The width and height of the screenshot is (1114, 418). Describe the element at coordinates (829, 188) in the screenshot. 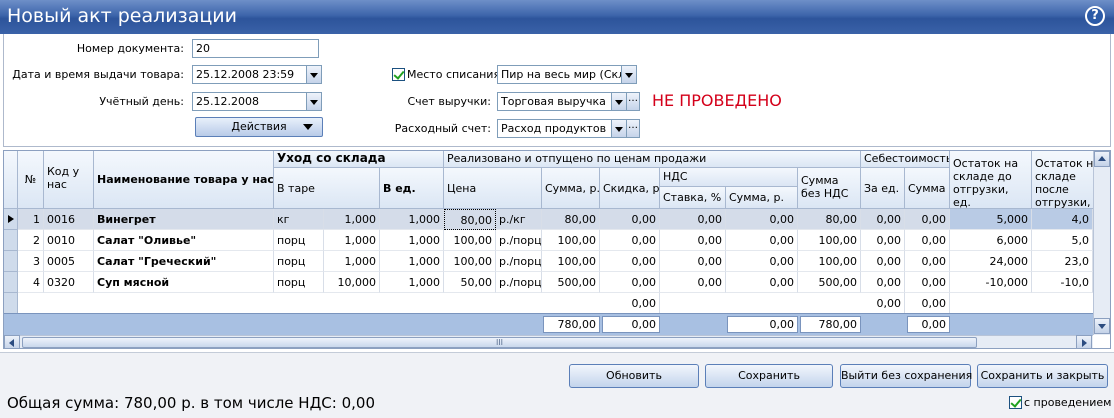

I see `header-sum-no-vat: Сумма без НДС` at that location.